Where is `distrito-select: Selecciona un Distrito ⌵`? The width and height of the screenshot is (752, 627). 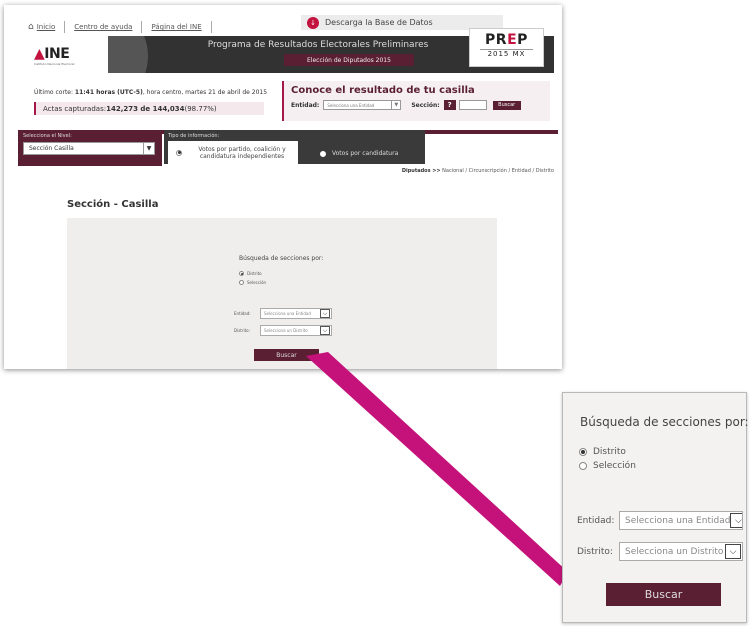
distrito-select: Selecciona un Distrito ⌵ is located at coordinates (681, 551).